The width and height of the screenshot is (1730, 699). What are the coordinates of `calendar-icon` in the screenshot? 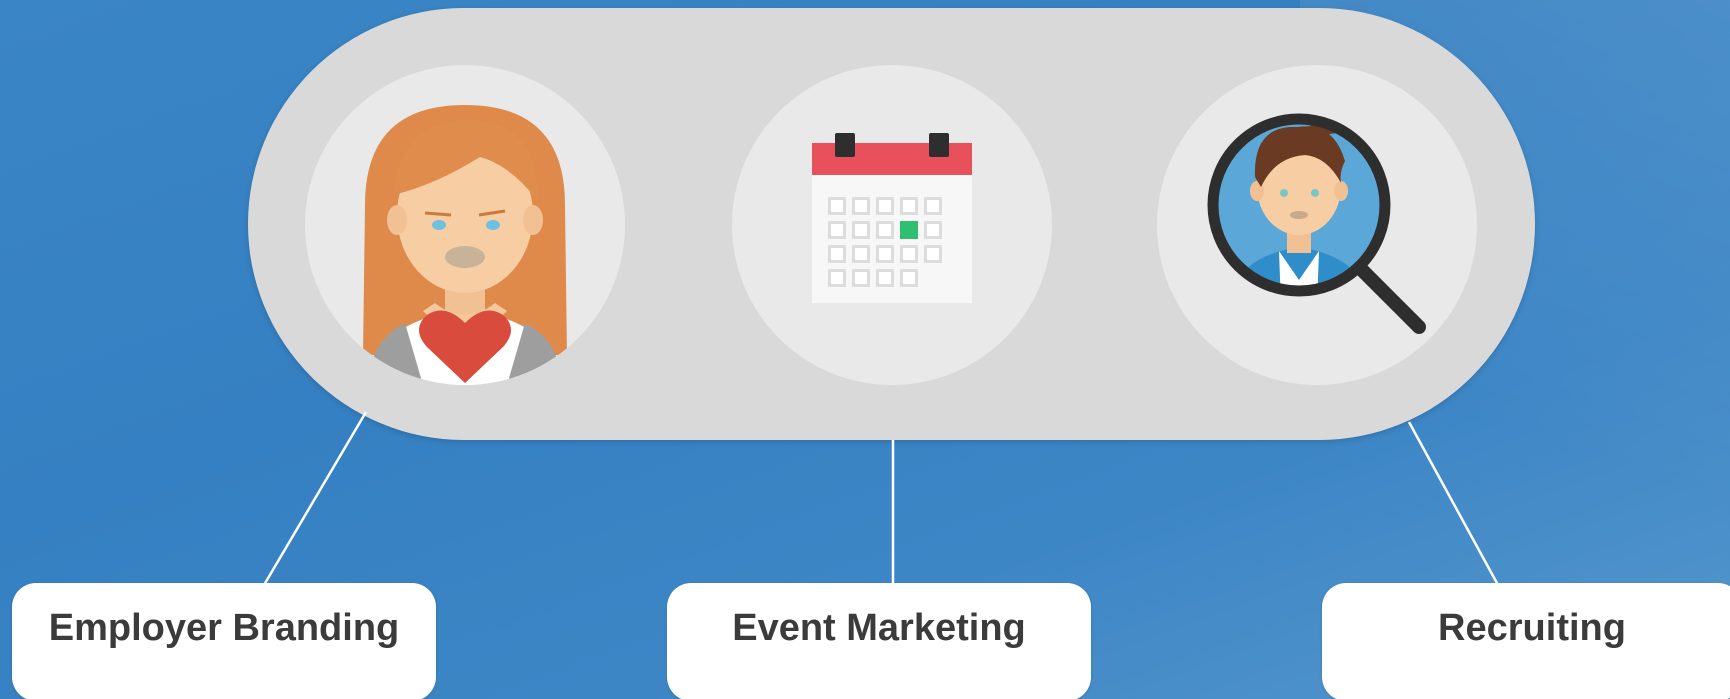 It's located at (892, 218).